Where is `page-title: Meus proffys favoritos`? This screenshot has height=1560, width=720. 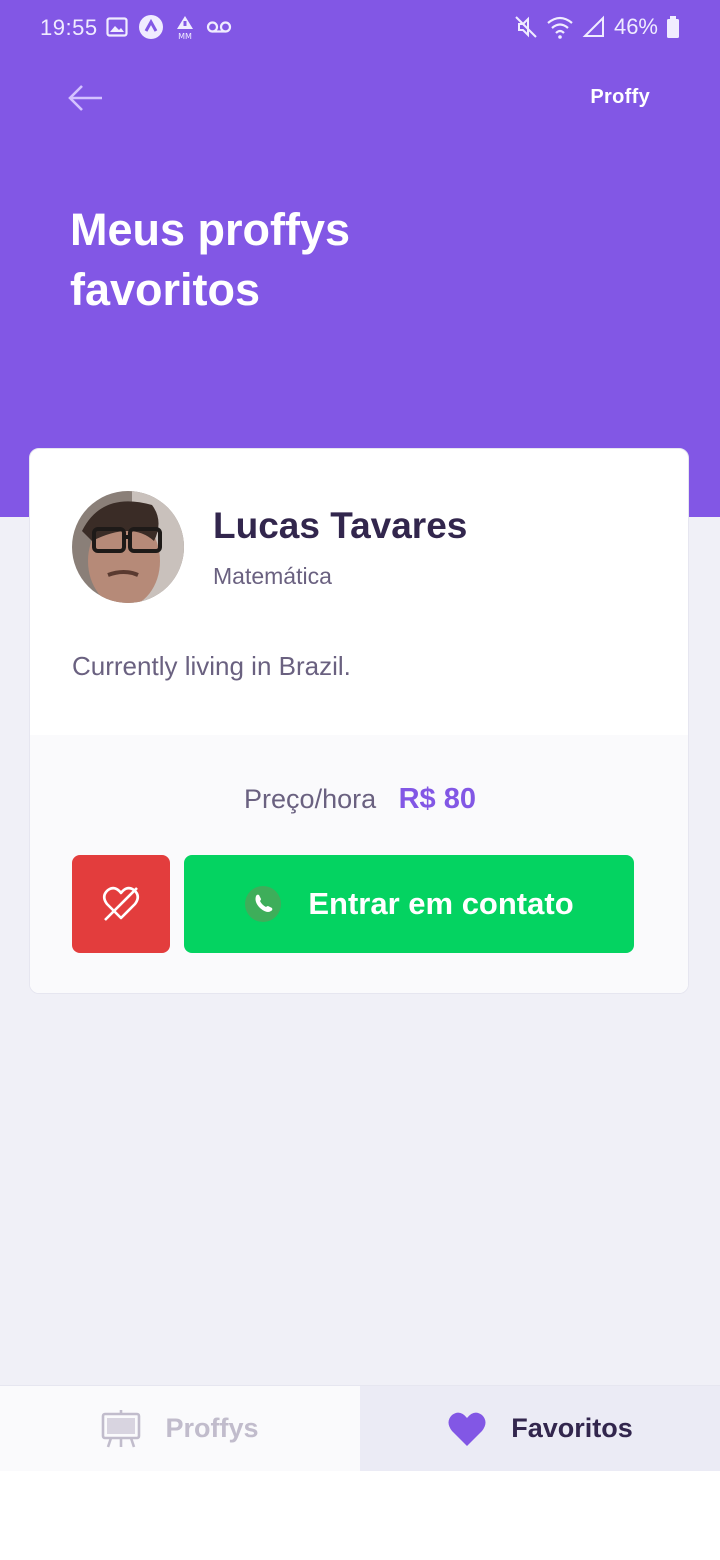
page-title: Meus proffys favoritos is located at coordinates (210, 259).